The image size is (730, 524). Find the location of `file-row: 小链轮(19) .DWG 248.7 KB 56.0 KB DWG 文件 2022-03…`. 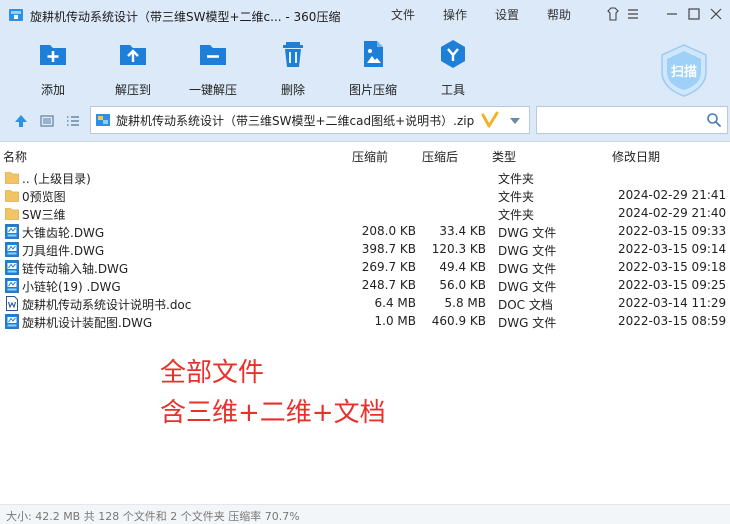

file-row: 小链轮(19) .DWG 248.7 KB 56.0 KB DWG 文件 2022-03… is located at coordinates (365, 286).